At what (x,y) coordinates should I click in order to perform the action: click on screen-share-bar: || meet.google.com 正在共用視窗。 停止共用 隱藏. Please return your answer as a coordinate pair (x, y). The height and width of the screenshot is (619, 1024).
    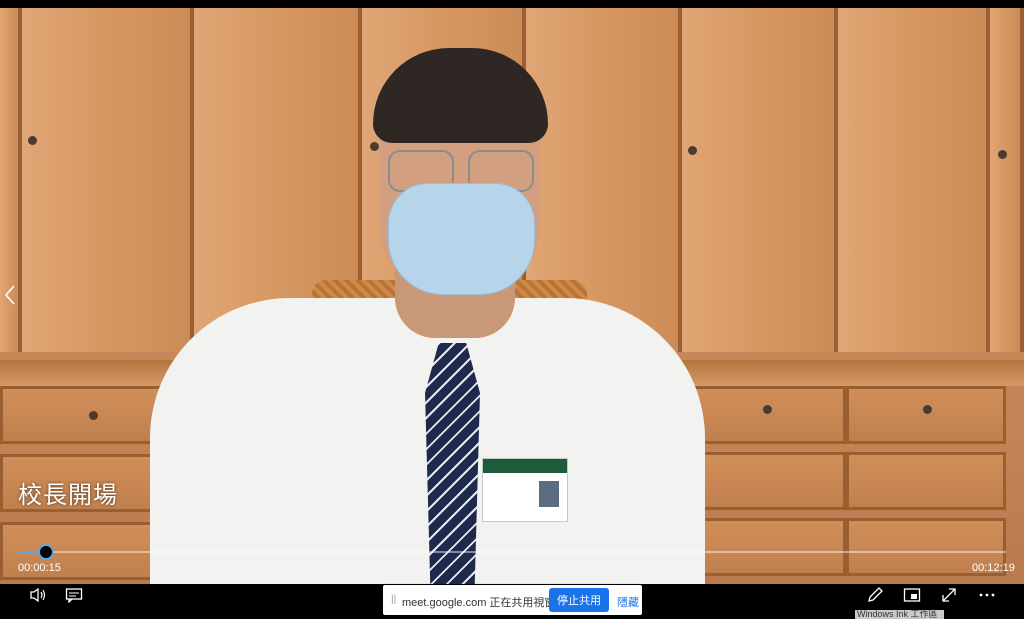
    Looking at the image, I should click on (512, 600).